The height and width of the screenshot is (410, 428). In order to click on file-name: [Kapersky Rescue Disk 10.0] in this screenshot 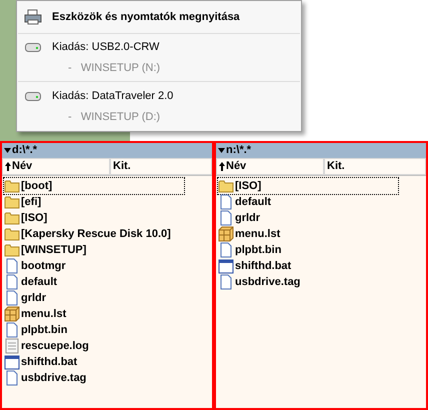, I will do `click(96, 234)`.